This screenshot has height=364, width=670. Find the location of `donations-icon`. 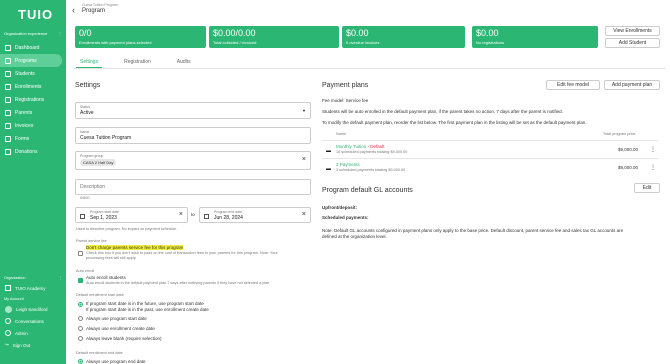

donations-icon is located at coordinates (8, 151).